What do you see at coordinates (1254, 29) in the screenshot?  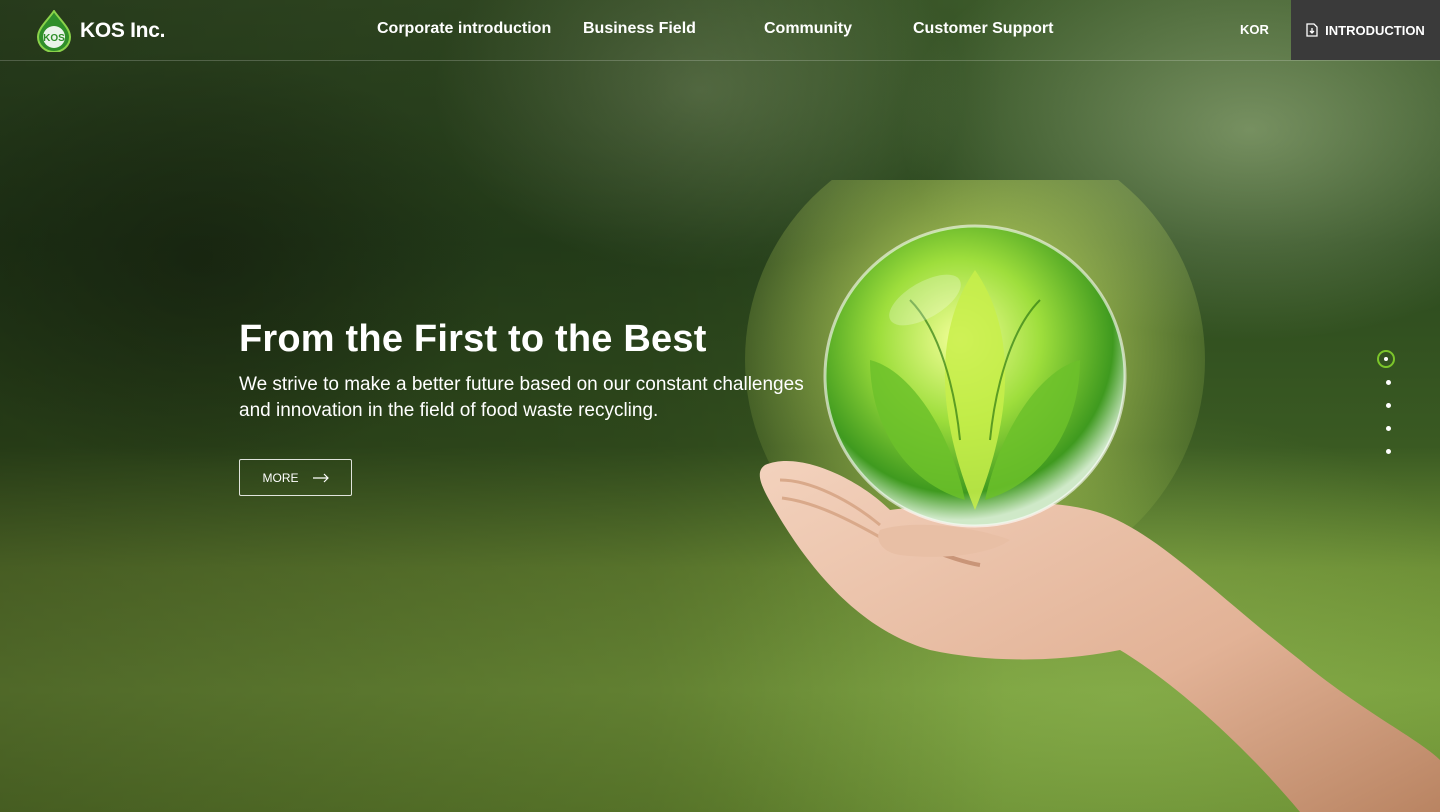 I see `language-switch: KOR` at bounding box center [1254, 29].